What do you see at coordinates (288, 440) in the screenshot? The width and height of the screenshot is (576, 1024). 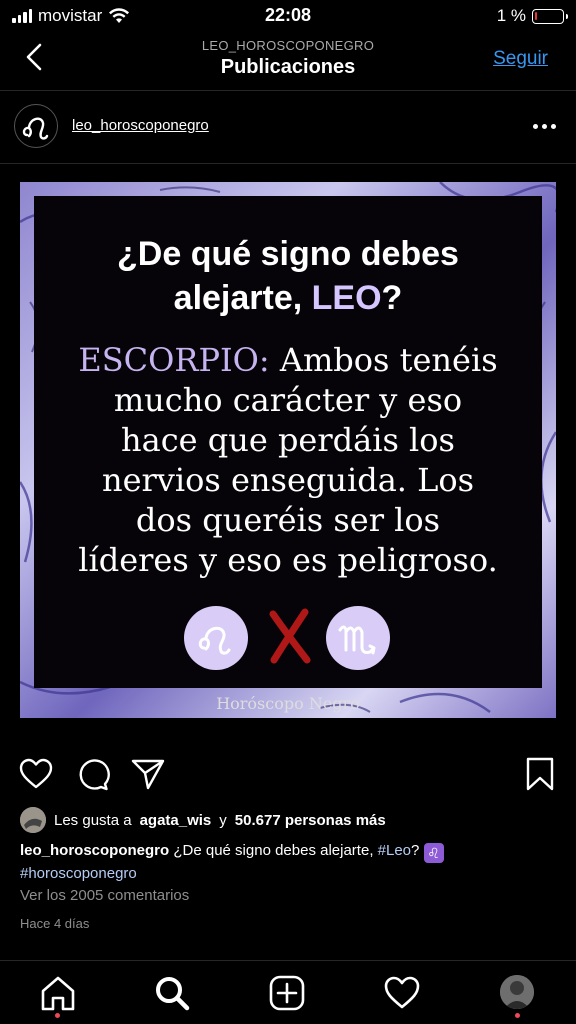 I see `answer-line-3: hace que perdáis los` at bounding box center [288, 440].